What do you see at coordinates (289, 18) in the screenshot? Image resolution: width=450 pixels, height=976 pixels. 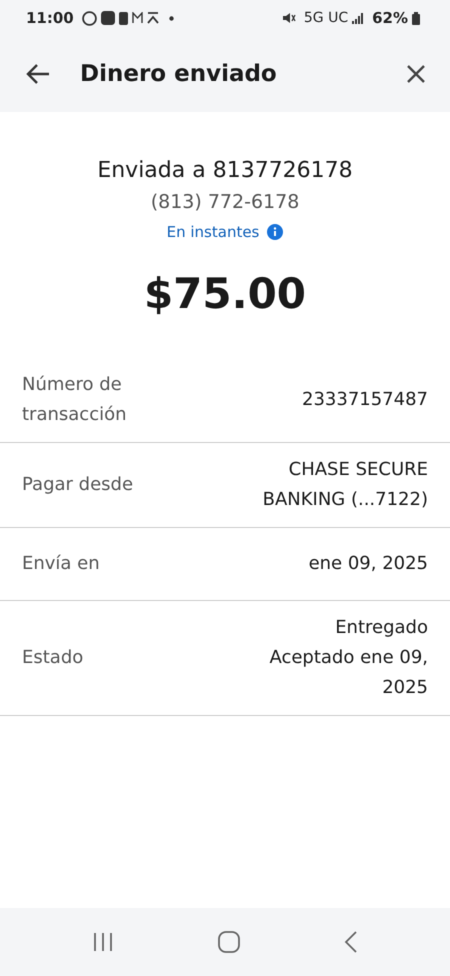 I see `mute-icon` at bounding box center [289, 18].